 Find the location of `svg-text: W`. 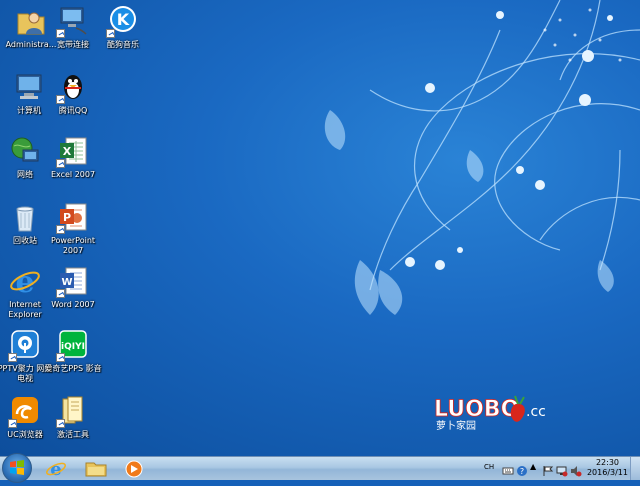

svg-text: W is located at coordinates (66, 282).